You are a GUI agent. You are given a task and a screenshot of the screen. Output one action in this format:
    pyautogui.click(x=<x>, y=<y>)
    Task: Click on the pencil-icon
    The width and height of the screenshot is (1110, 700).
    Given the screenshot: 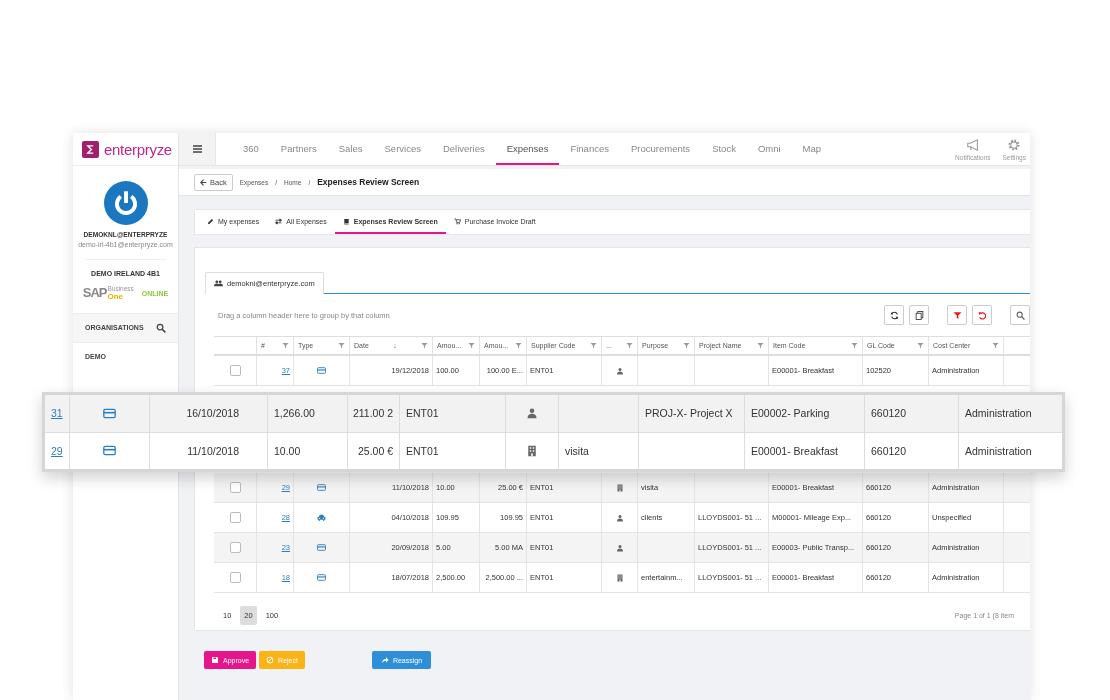 What is the action you would take?
    pyautogui.click(x=210, y=221)
    